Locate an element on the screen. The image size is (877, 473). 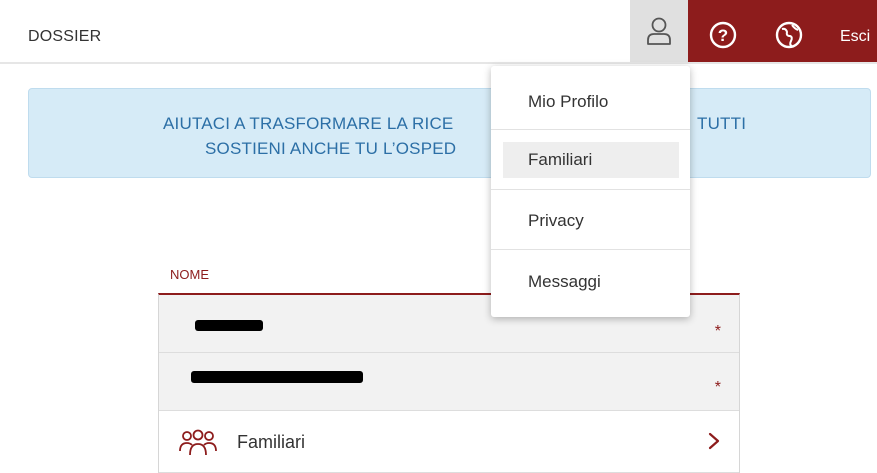
chevron-right-icon is located at coordinates (714, 441).